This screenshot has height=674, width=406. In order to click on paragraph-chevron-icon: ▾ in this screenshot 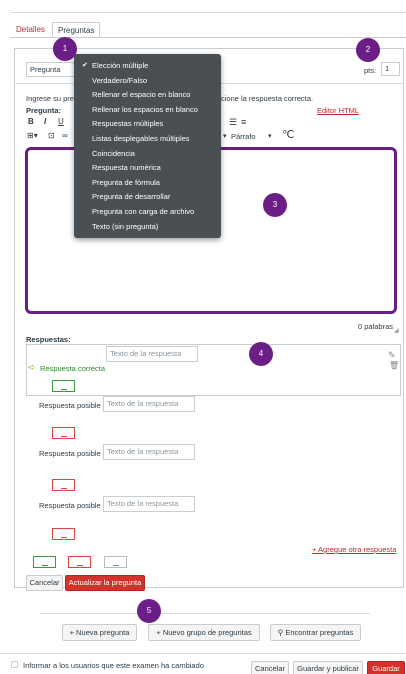, I will do `click(270, 136)`.